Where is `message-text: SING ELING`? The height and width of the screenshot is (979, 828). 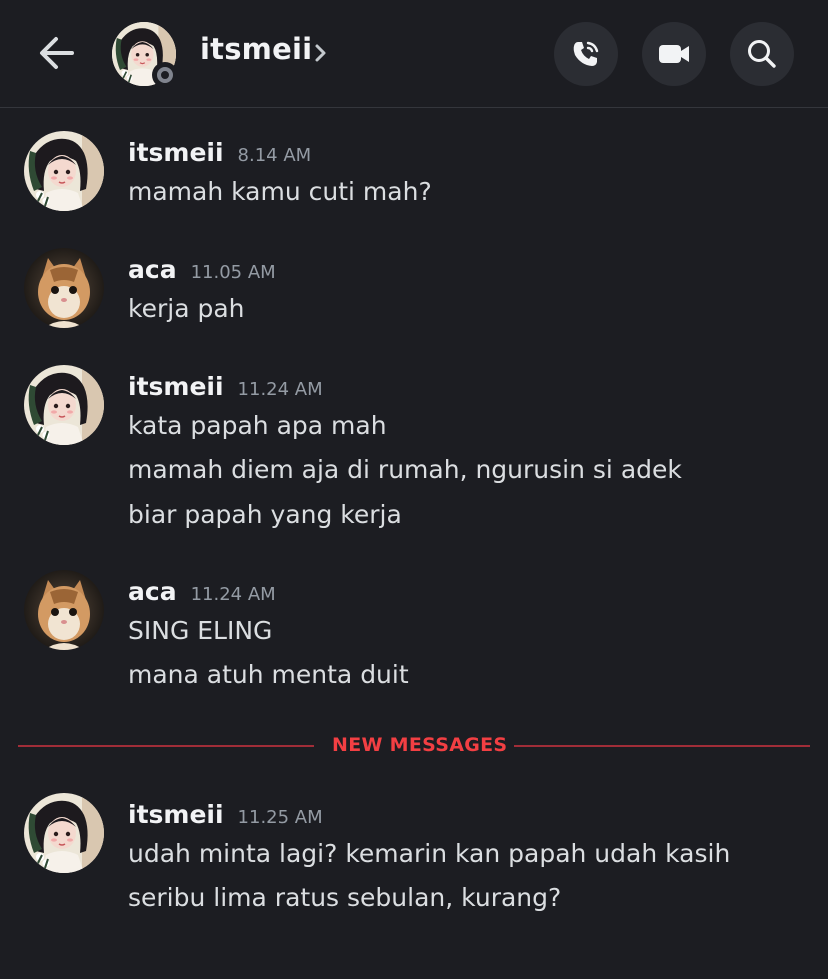
message-text: SING ELING is located at coordinates (200, 630).